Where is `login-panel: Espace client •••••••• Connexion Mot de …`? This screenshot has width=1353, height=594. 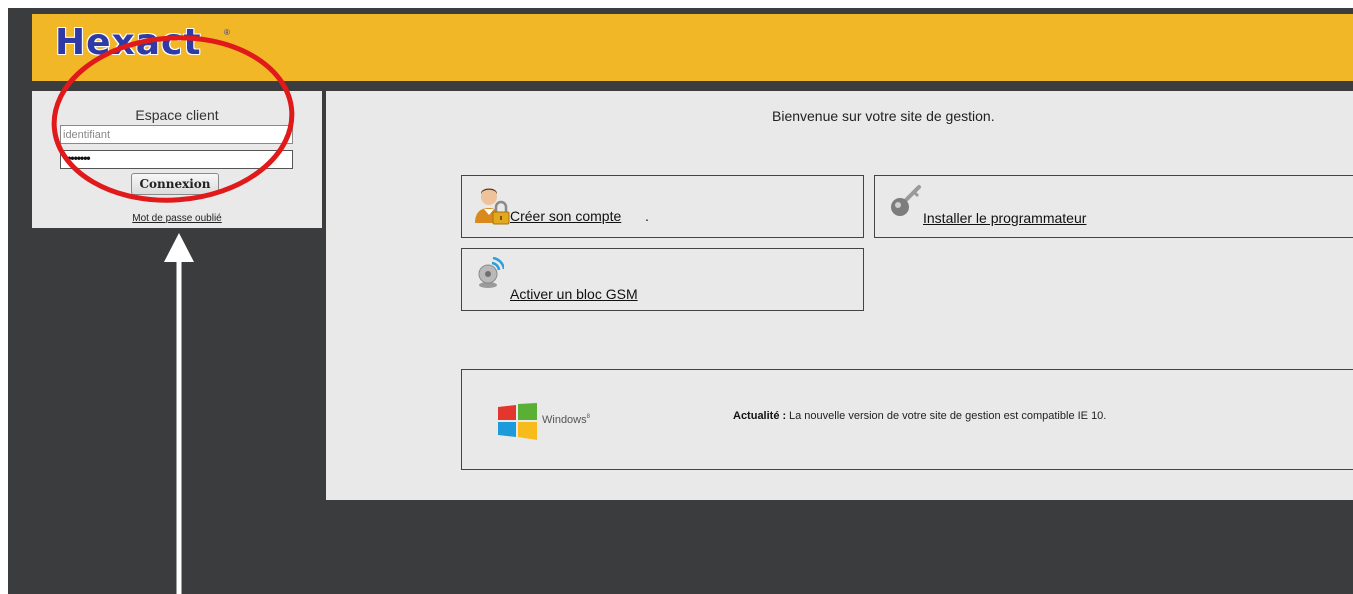 login-panel: Espace client •••••••• Connexion Mot de … is located at coordinates (177, 159).